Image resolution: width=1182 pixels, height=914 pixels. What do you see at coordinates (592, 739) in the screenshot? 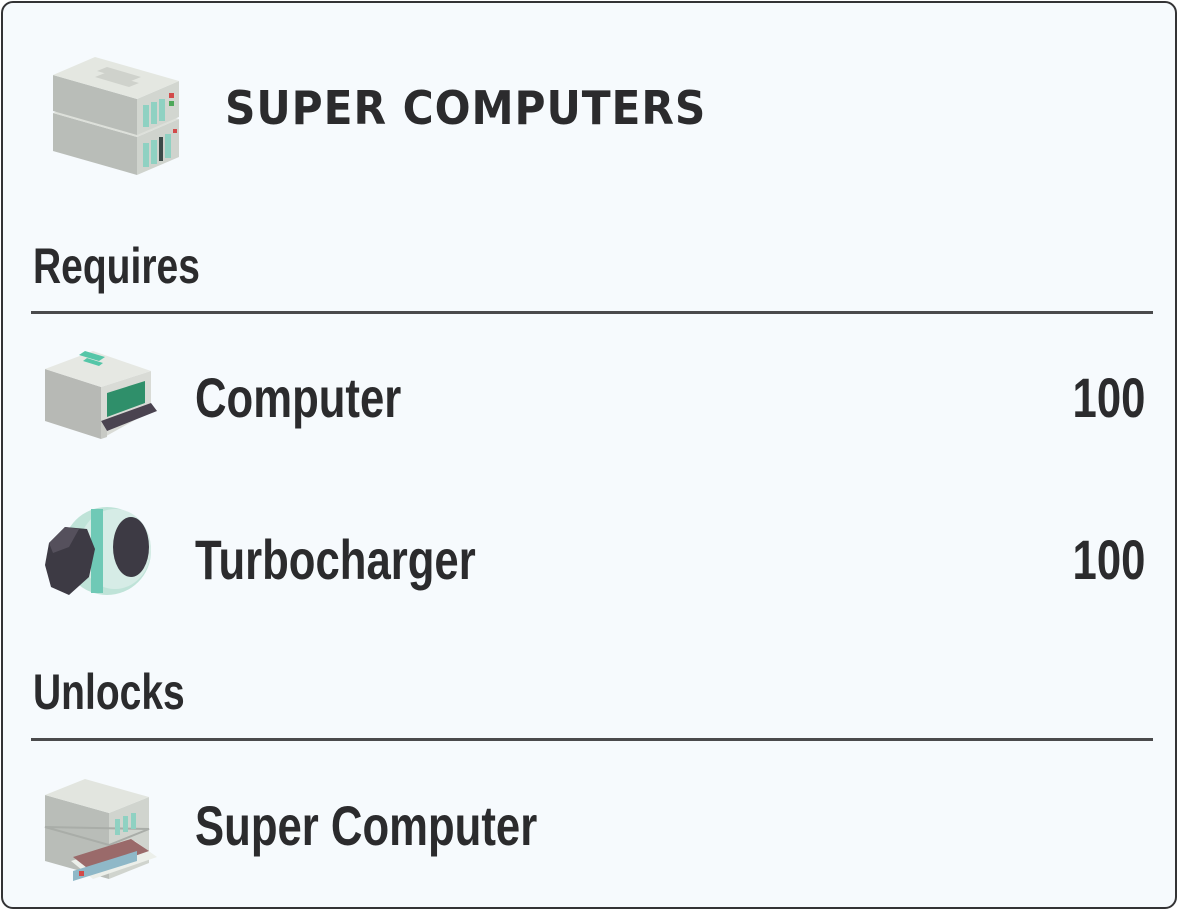
I see `unlocks-divider` at bounding box center [592, 739].